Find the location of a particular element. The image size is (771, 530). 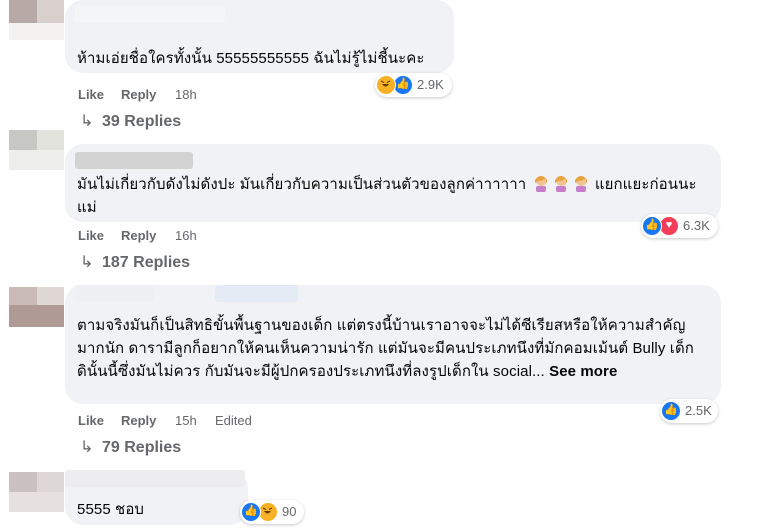

comment-text: 5555 ชอบ is located at coordinates (111, 509).